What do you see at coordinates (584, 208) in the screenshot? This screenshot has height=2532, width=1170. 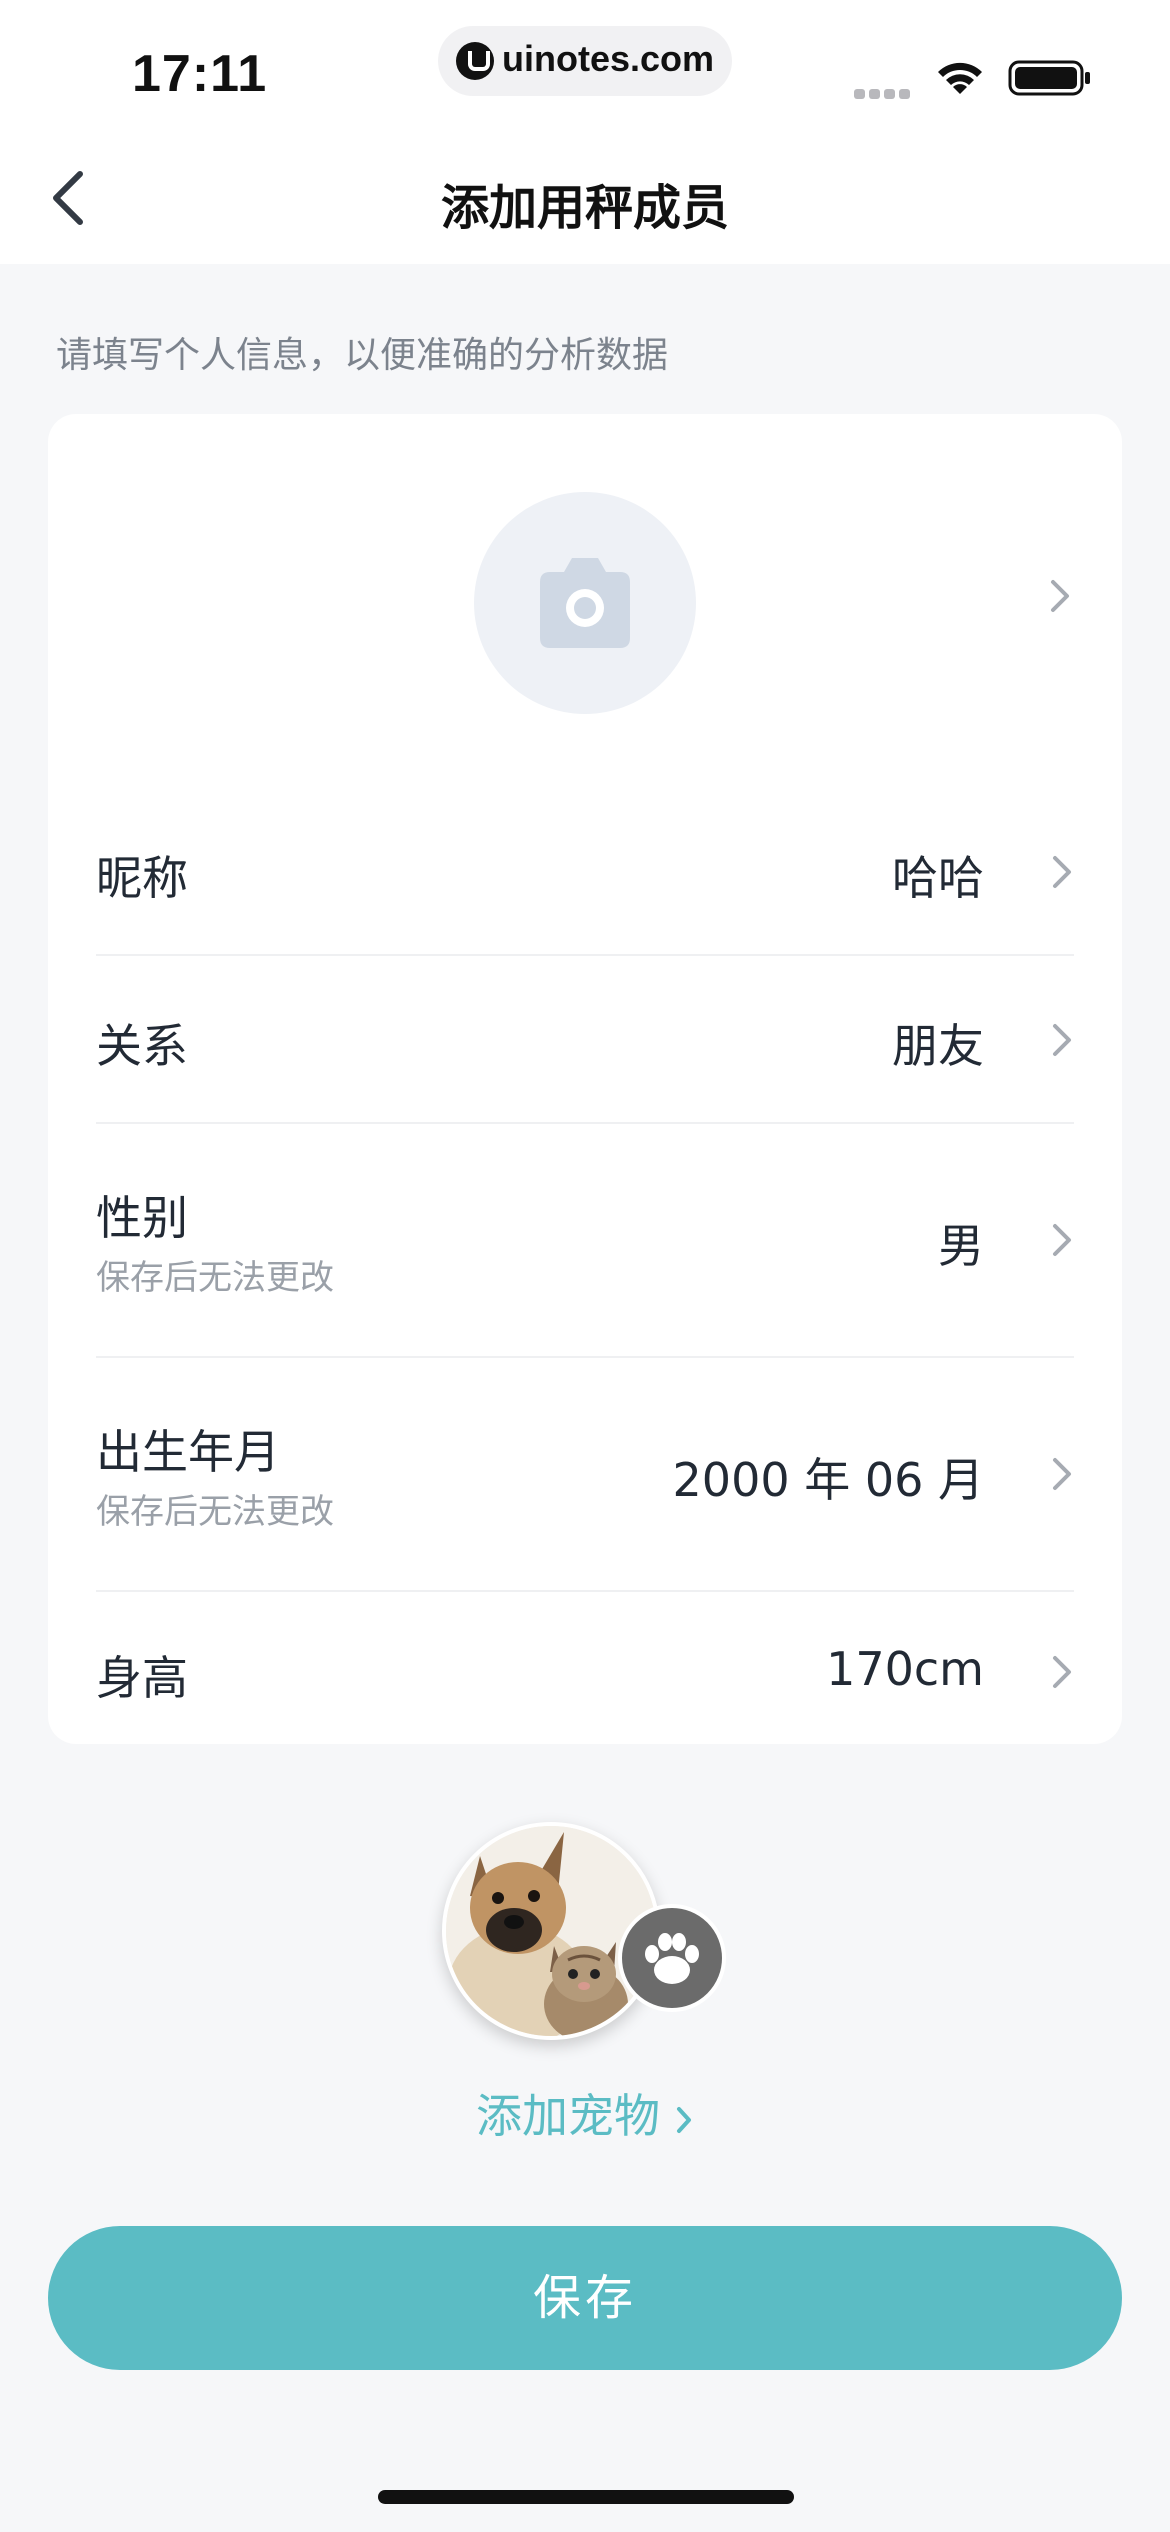 I see `page-title: 添加用秤成员` at bounding box center [584, 208].